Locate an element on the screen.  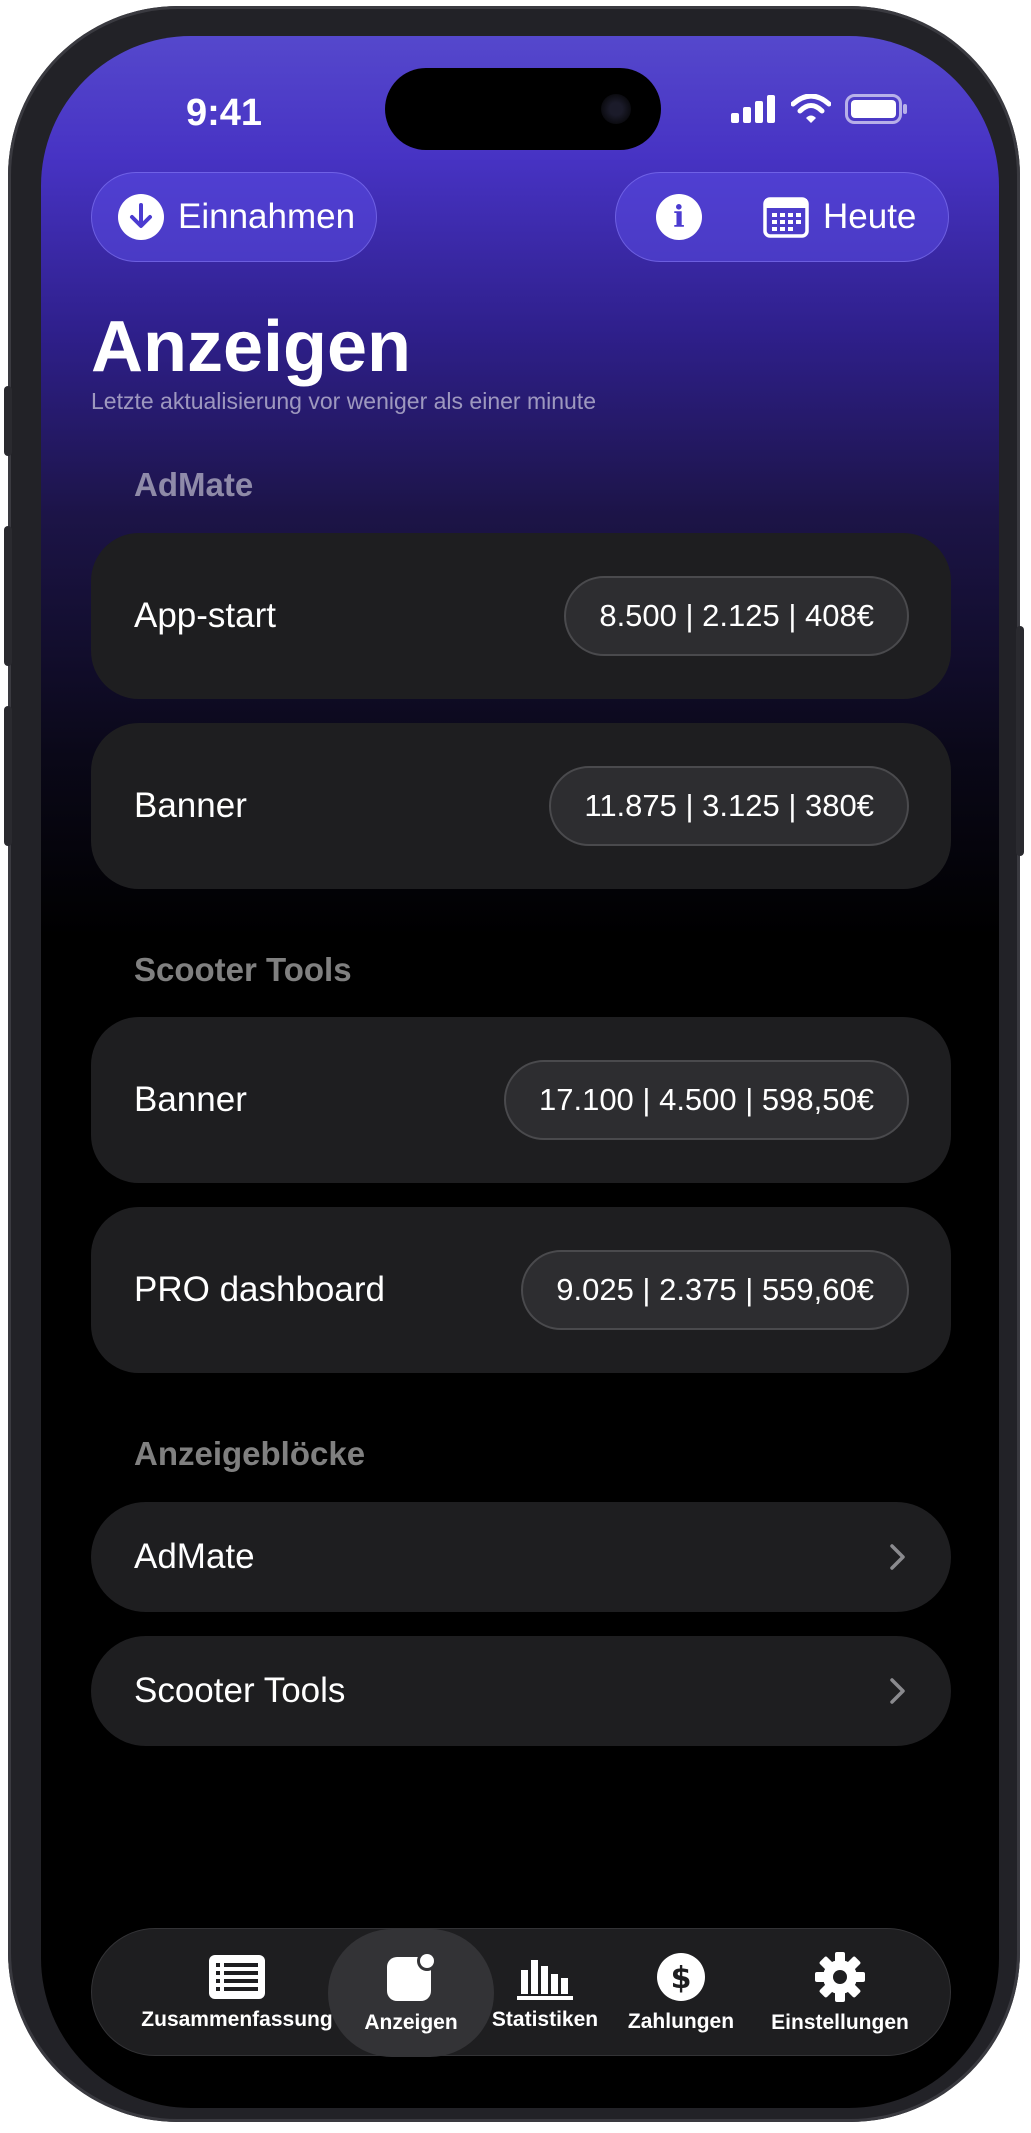
tab-einstellungen: Einstellungen is located at coordinates (840, 1993).